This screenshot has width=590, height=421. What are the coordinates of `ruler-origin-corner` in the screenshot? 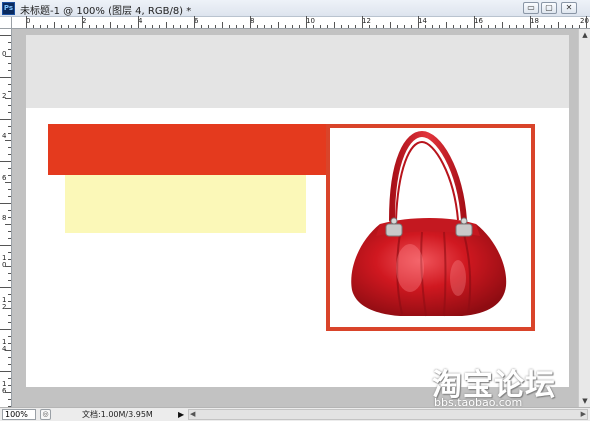 It's located at (6, 23).